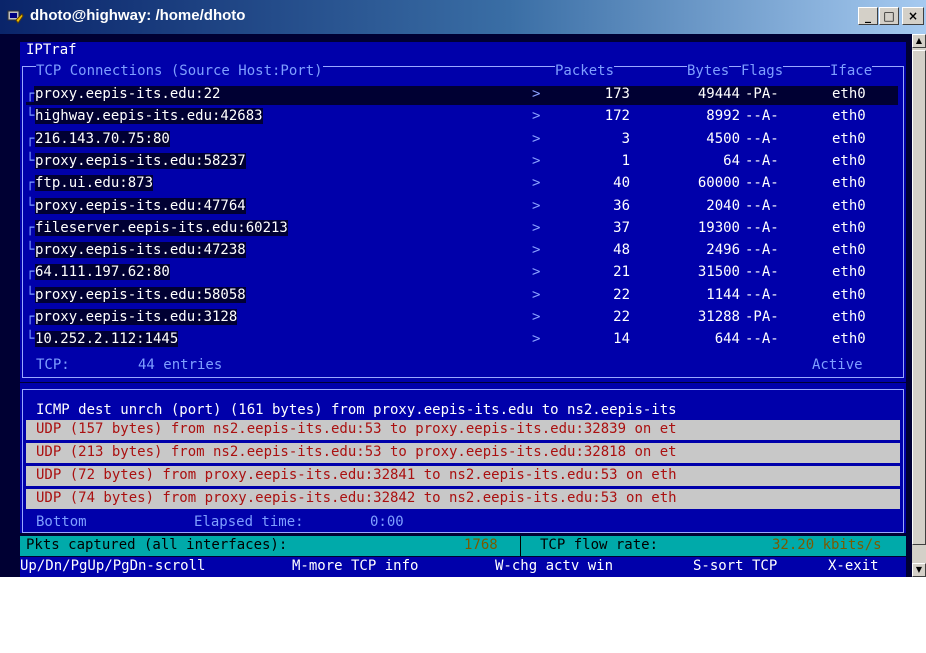 The height and width of the screenshot is (653, 926). What do you see at coordinates (128, 94) in the screenshot?
I see `connection-host: proxy.eepis-its.edu:22` at bounding box center [128, 94].